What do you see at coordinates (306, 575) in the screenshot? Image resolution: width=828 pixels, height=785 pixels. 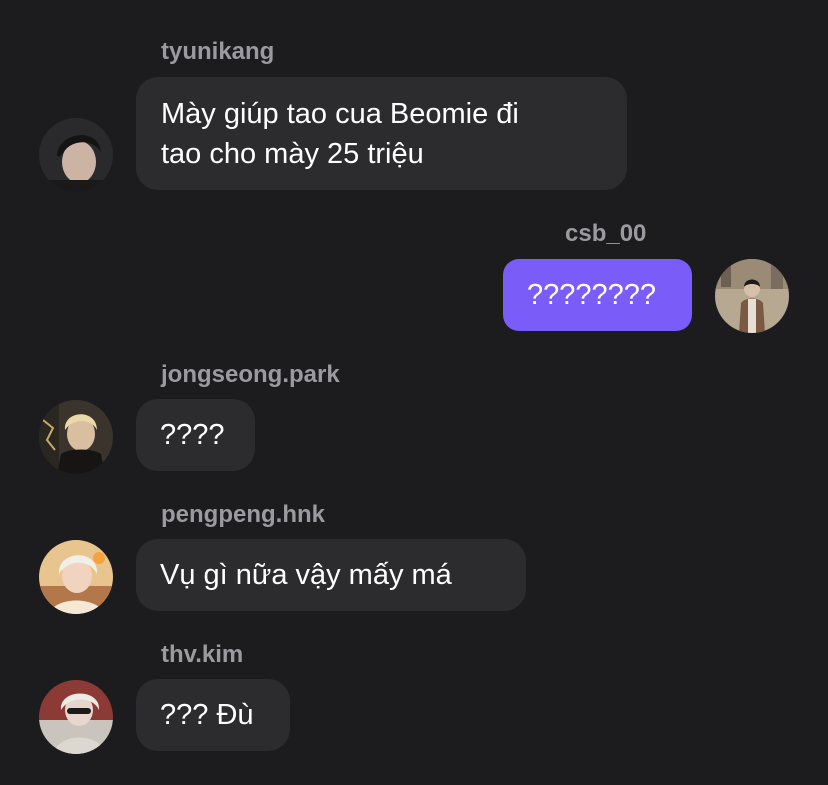 I see `message-text-line: Vụ gì nữa vậy mấy má` at bounding box center [306, 575].